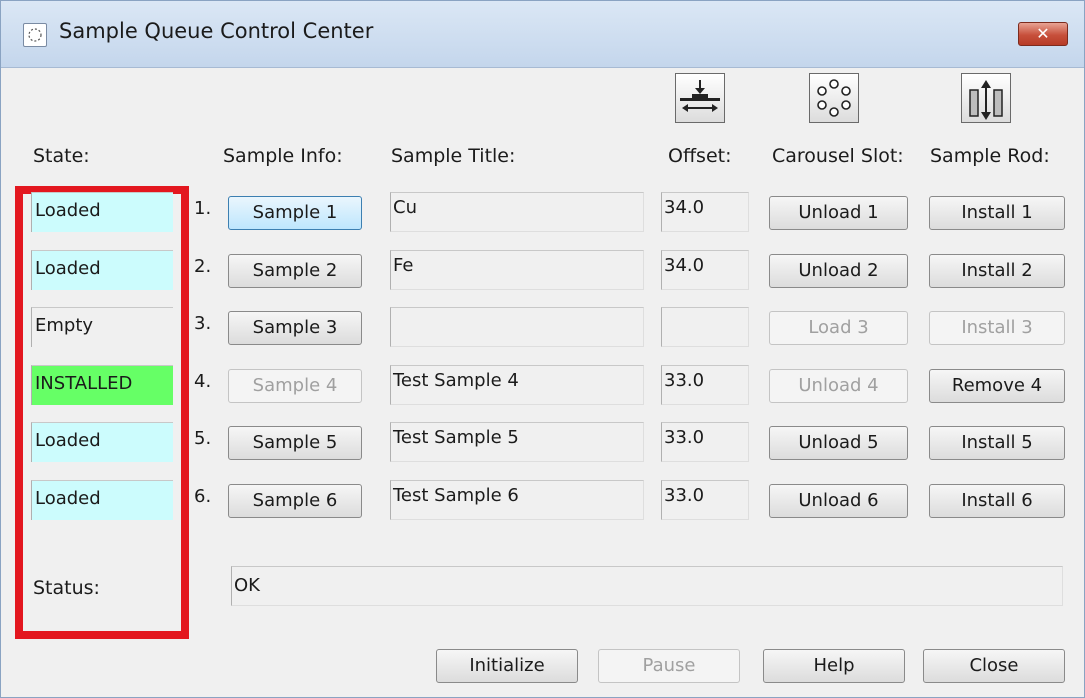 This screenshot has width=1085, height=698. Describe the element at coordinates (61, 156) in the screenshot. I see `state-header: State:` at that location.